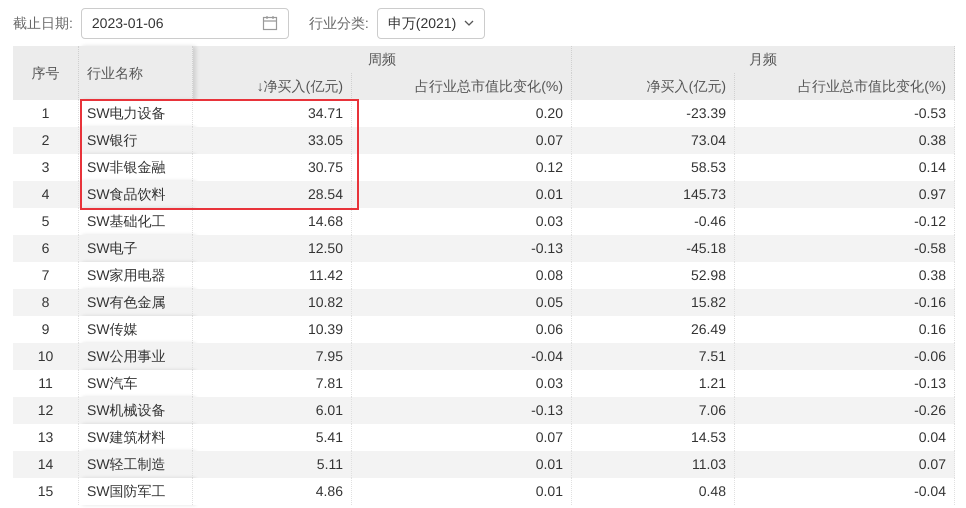  What do you see at coordinates (46, 464) in the screenshot?
I see `table-cell: 14` at bounding box center [46, 464].